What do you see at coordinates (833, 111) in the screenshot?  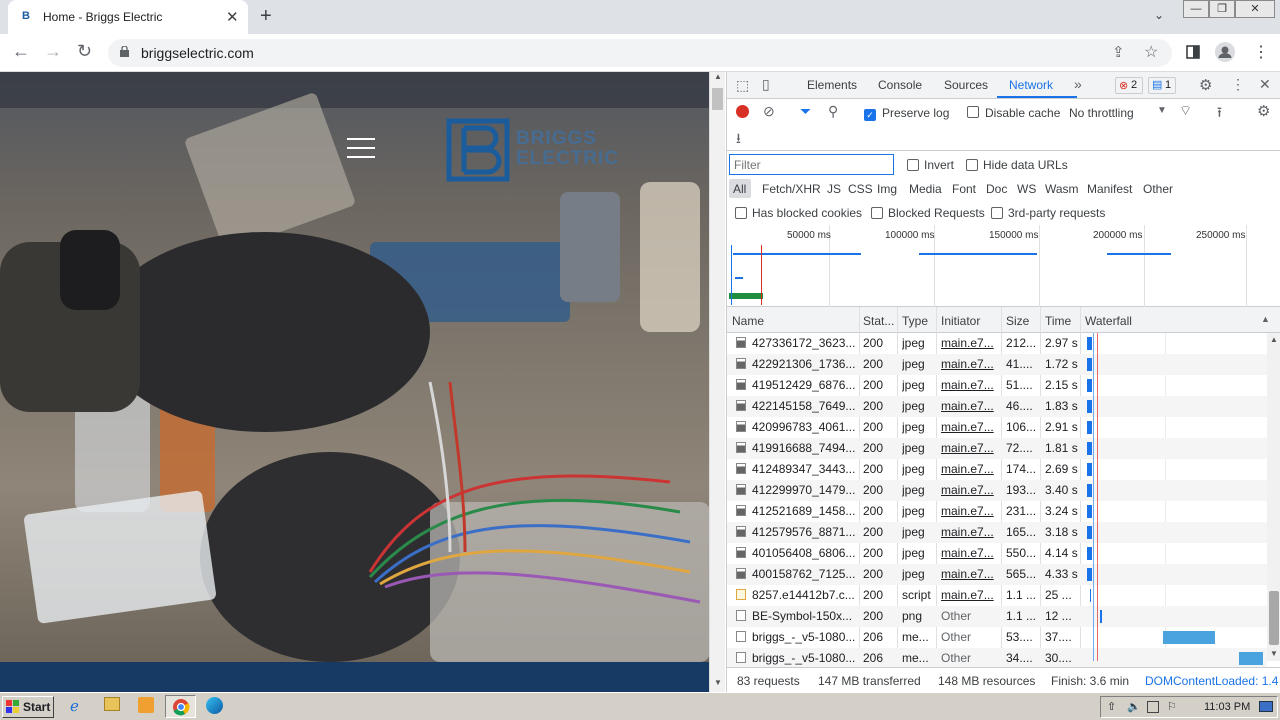 I see `search-icon: ⚲` at bounding box center [833, 111].